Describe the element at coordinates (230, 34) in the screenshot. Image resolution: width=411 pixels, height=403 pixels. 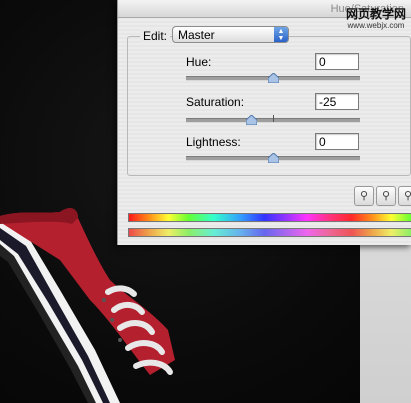
I see `edit-dropdown: Master ▲ ▼` at that location.